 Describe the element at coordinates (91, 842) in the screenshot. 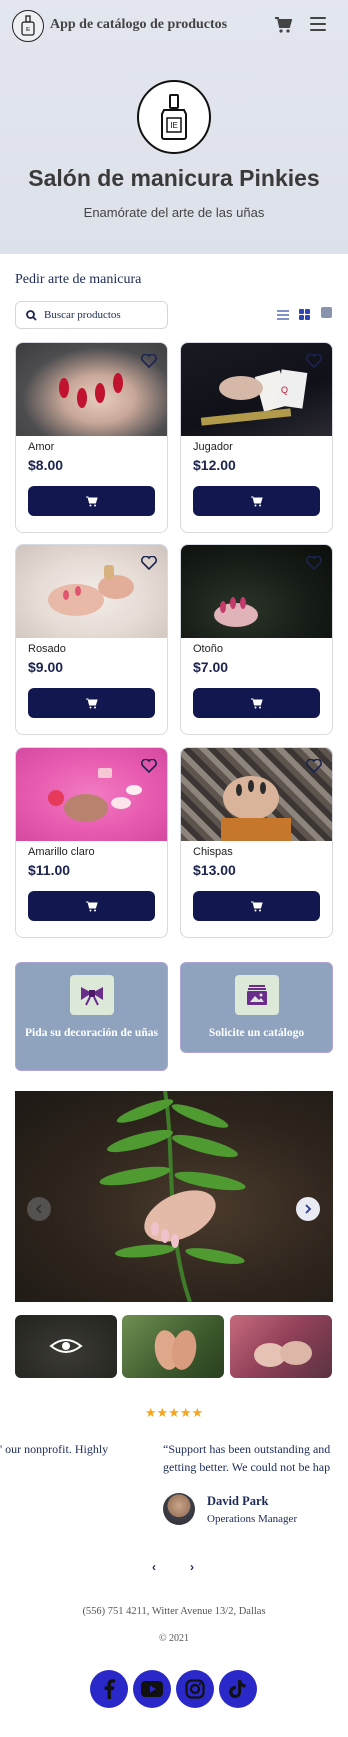

I see `product-card: Amarillo claro $11.00` at that location.